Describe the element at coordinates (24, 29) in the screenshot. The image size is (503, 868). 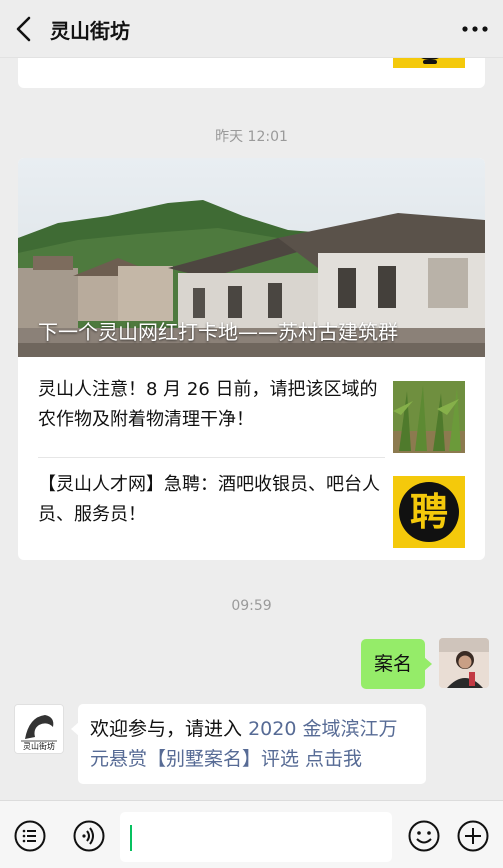
I see `chevron-left-icon` at that location.